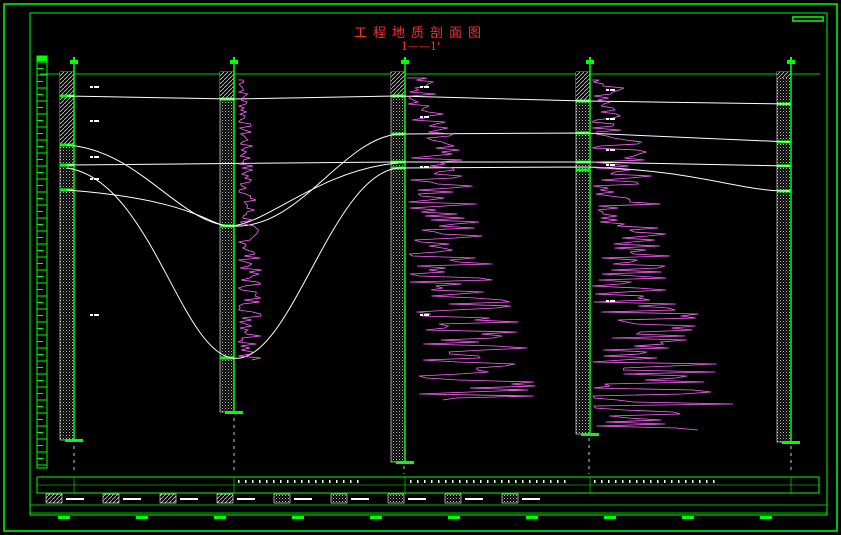  Describe the element at coordinates (432, 446) in the screenshot. I see `column-extensions` at that location.